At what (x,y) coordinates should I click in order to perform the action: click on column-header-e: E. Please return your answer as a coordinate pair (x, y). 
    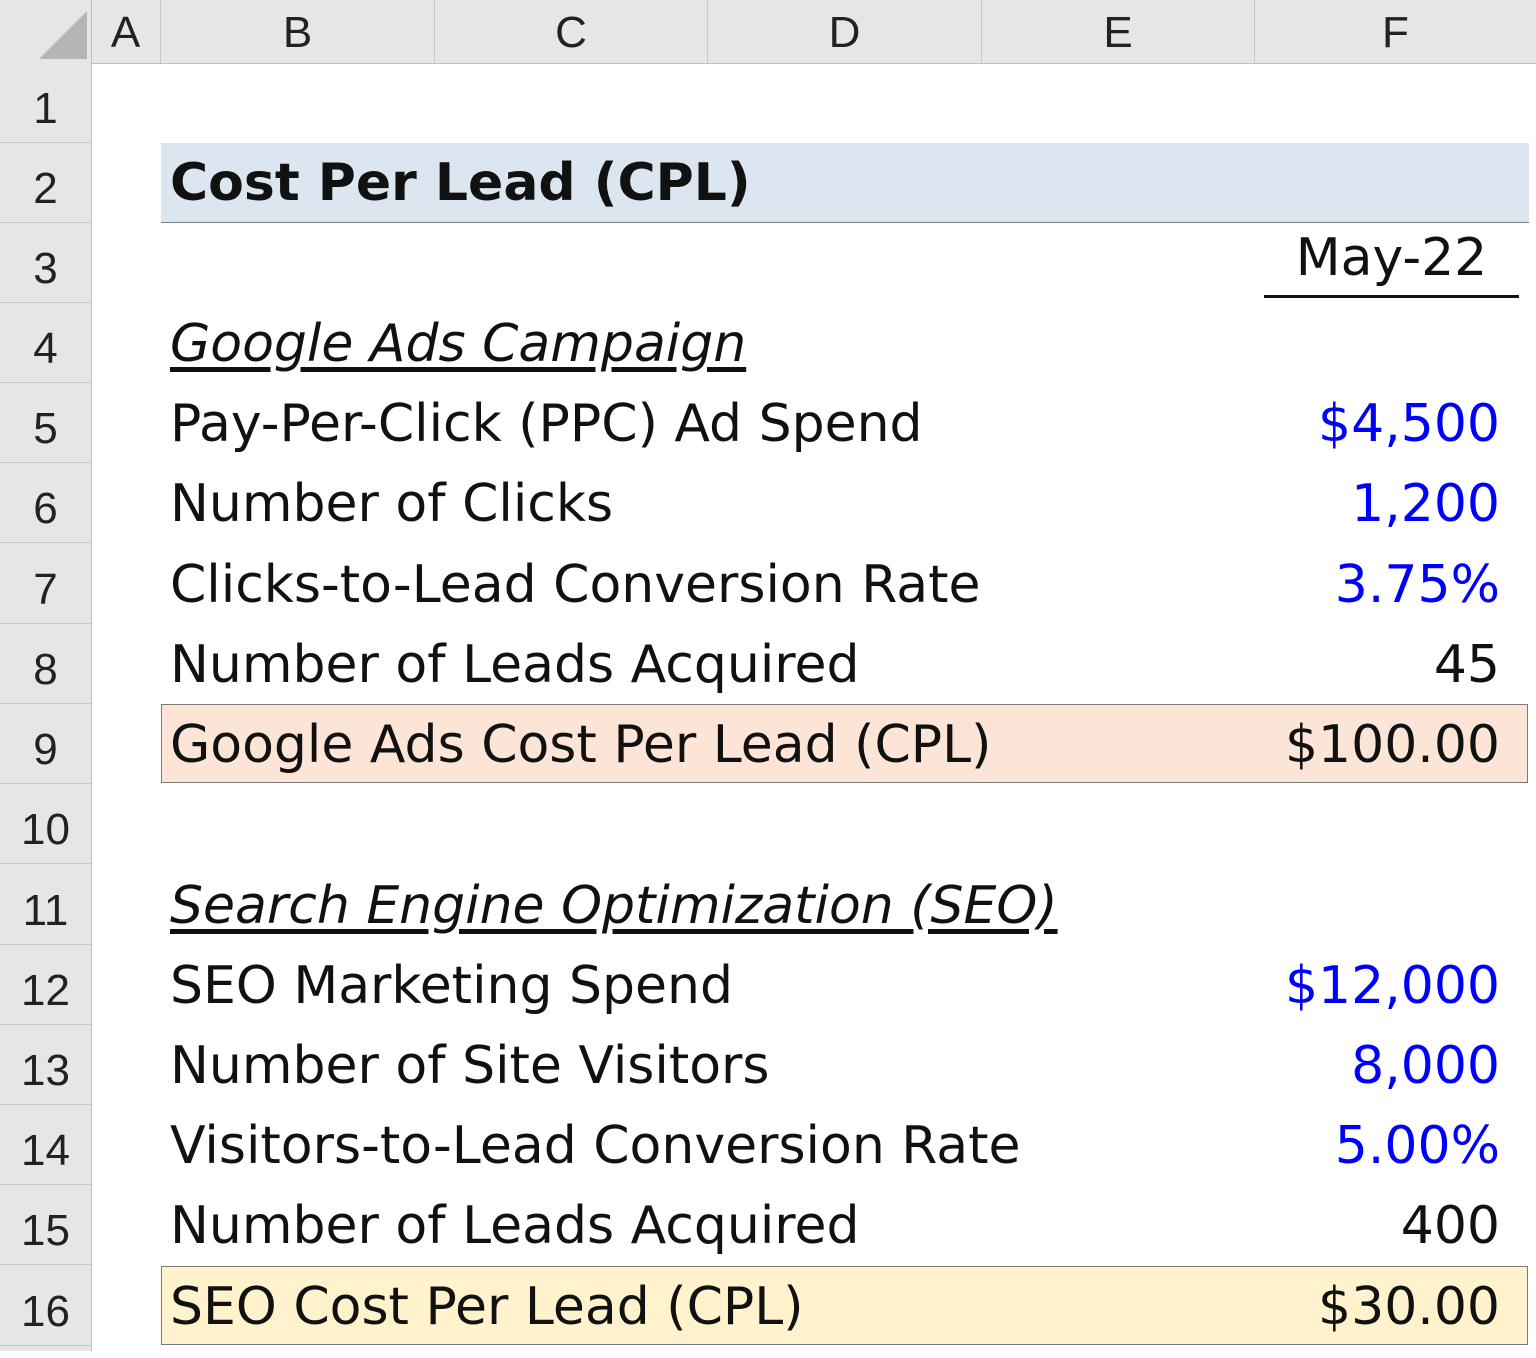
    Looking at the image, I should click on (1118, 31).